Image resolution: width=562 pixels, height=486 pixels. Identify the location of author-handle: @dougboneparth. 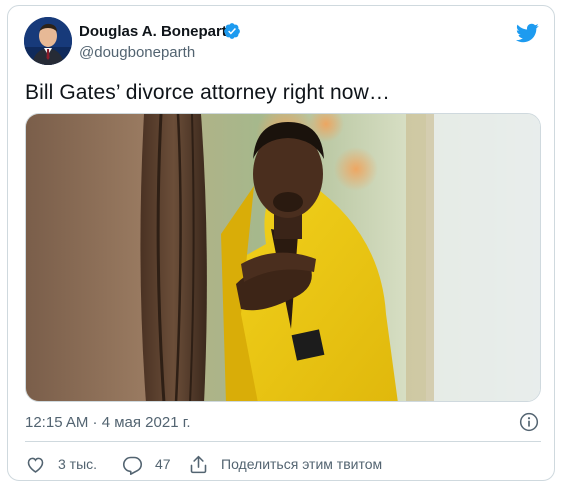
(137, 53).